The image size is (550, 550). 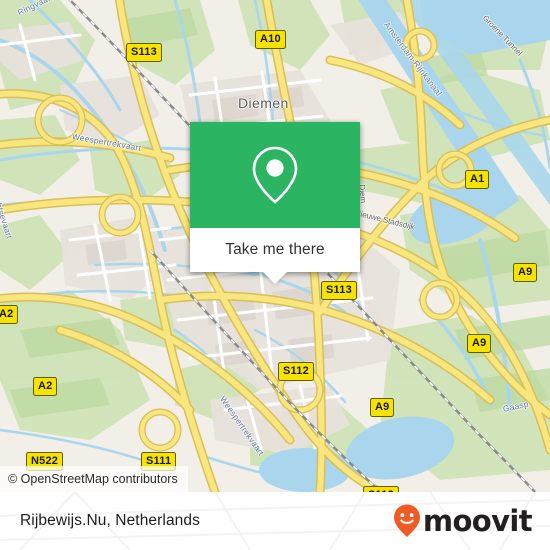 I want to click on attribution-text: © OpenStreetMap contributors, so click(x=93, y=479).